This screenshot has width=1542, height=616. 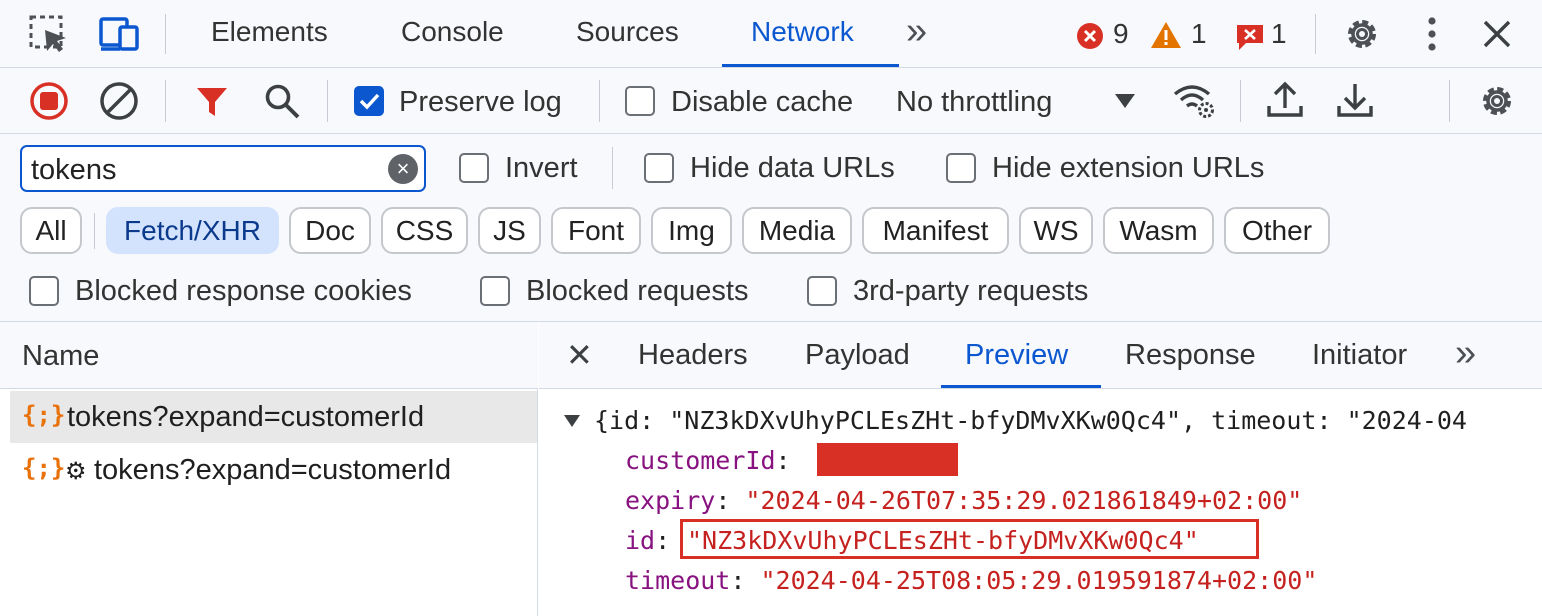 I want to click on type-filter-doc: Doc, so click(x=330, y=230).